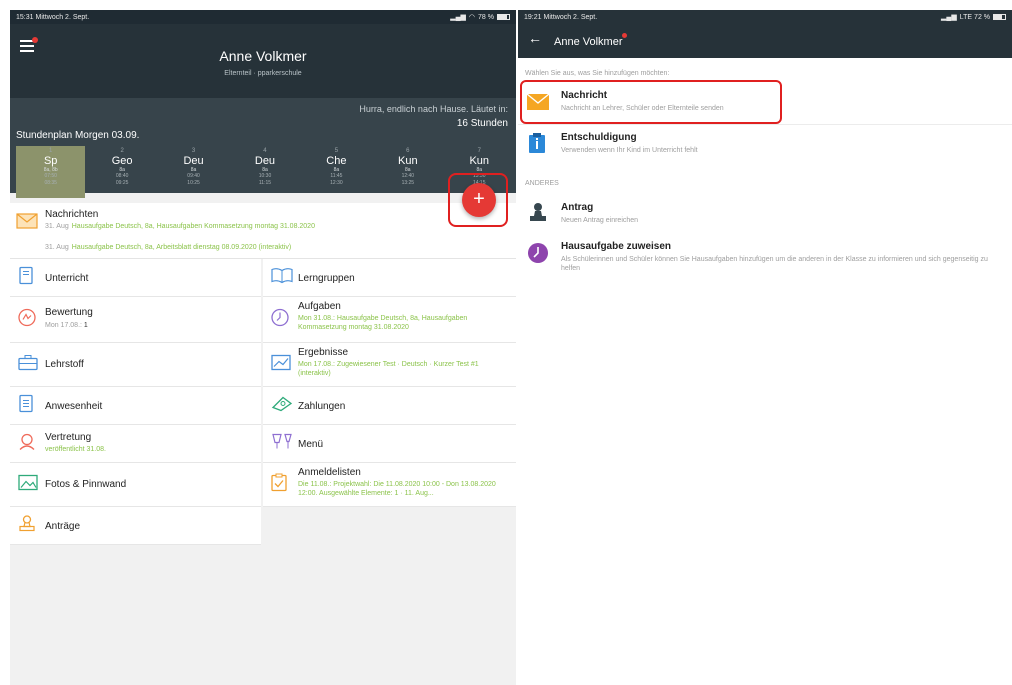  I want to click on book-icon, so click(26, 277).